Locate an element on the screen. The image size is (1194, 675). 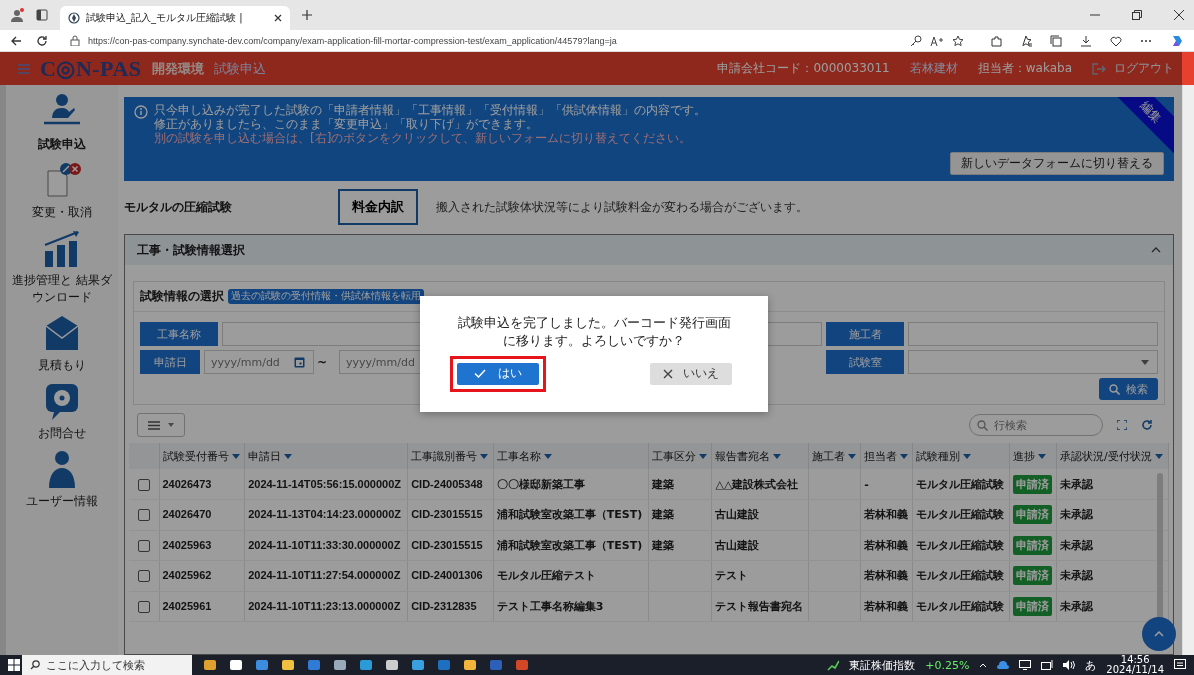
field-label: 工事名称 is located at coordinates (179, 334).